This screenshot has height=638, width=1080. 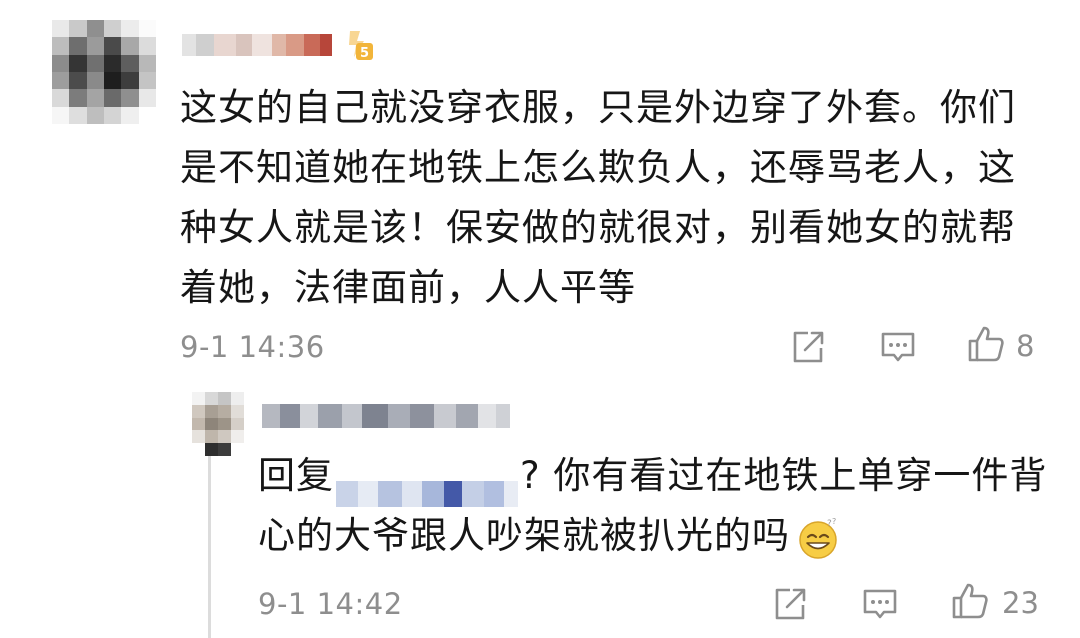 What do you see at coordinates (653, 506) in the screenshot?
I see `reply-body: 回复? 你有看过在地铁上单穿一件背心的大爷跟人吵架就被扒光的吗 ? ?` at bounding box center [653, 506].